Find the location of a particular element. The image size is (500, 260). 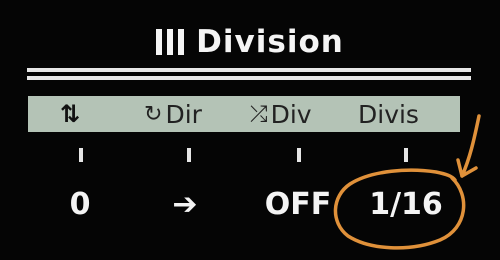

shuffle-icon: ⤮ is located at coordinates (259, 114).